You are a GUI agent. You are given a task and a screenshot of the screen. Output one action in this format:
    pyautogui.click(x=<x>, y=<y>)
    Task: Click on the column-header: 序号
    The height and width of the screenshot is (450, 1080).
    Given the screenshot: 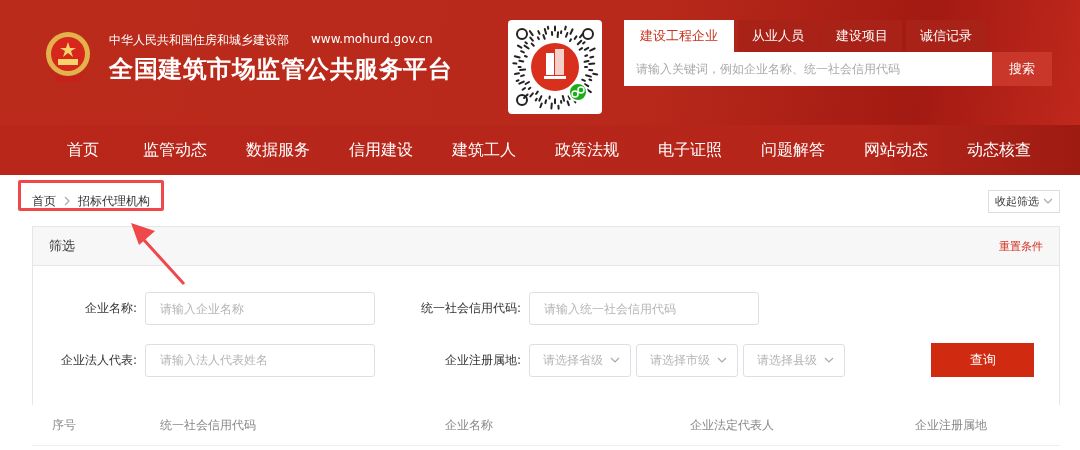 What is the action you would take?
    pyautogui.click(x=64, y=425)
    